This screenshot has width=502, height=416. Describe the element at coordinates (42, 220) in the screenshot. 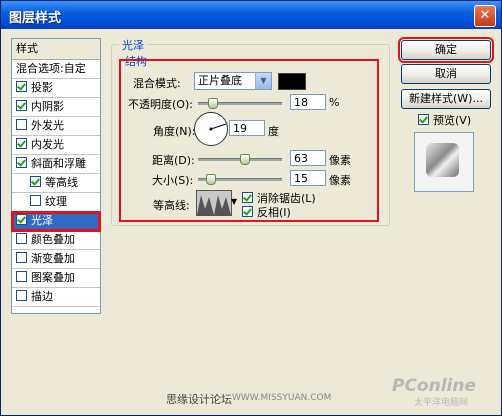

I see `style-item-label: 光泽` at that location.